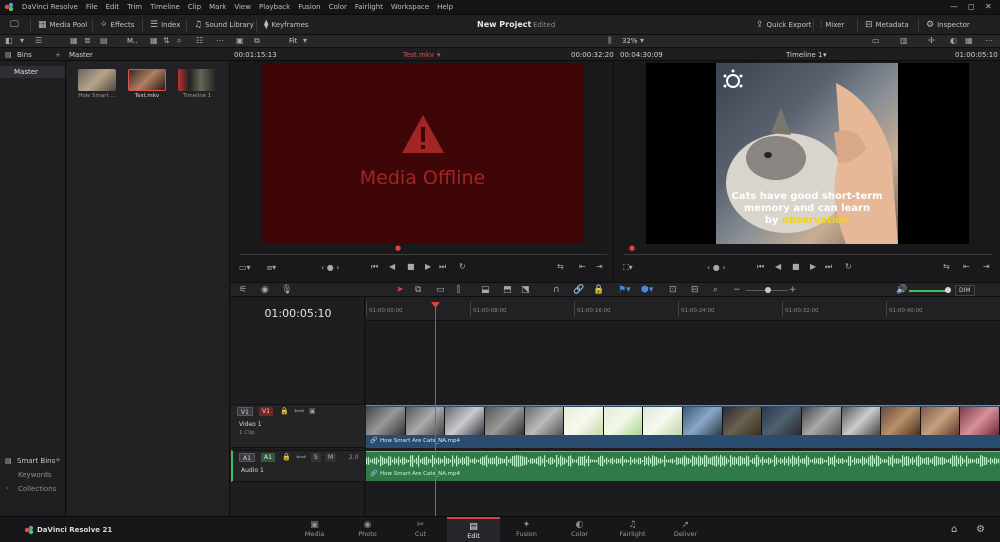 This screenshot has width=1000, height=542. Describe the element at coordinates (904, 40) in the screenshot. I see `output-icon: ▥` at that location.